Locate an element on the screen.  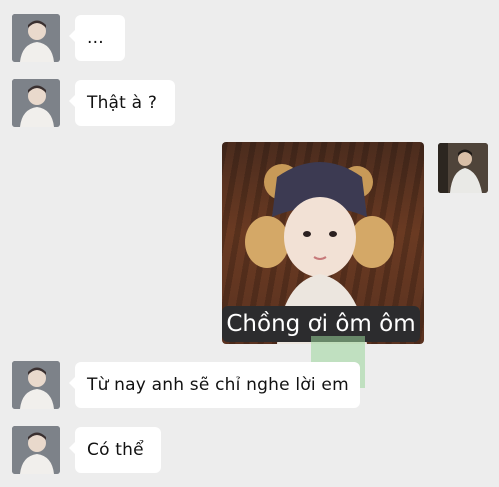
user-avatar is located at coordinates (463, 168).